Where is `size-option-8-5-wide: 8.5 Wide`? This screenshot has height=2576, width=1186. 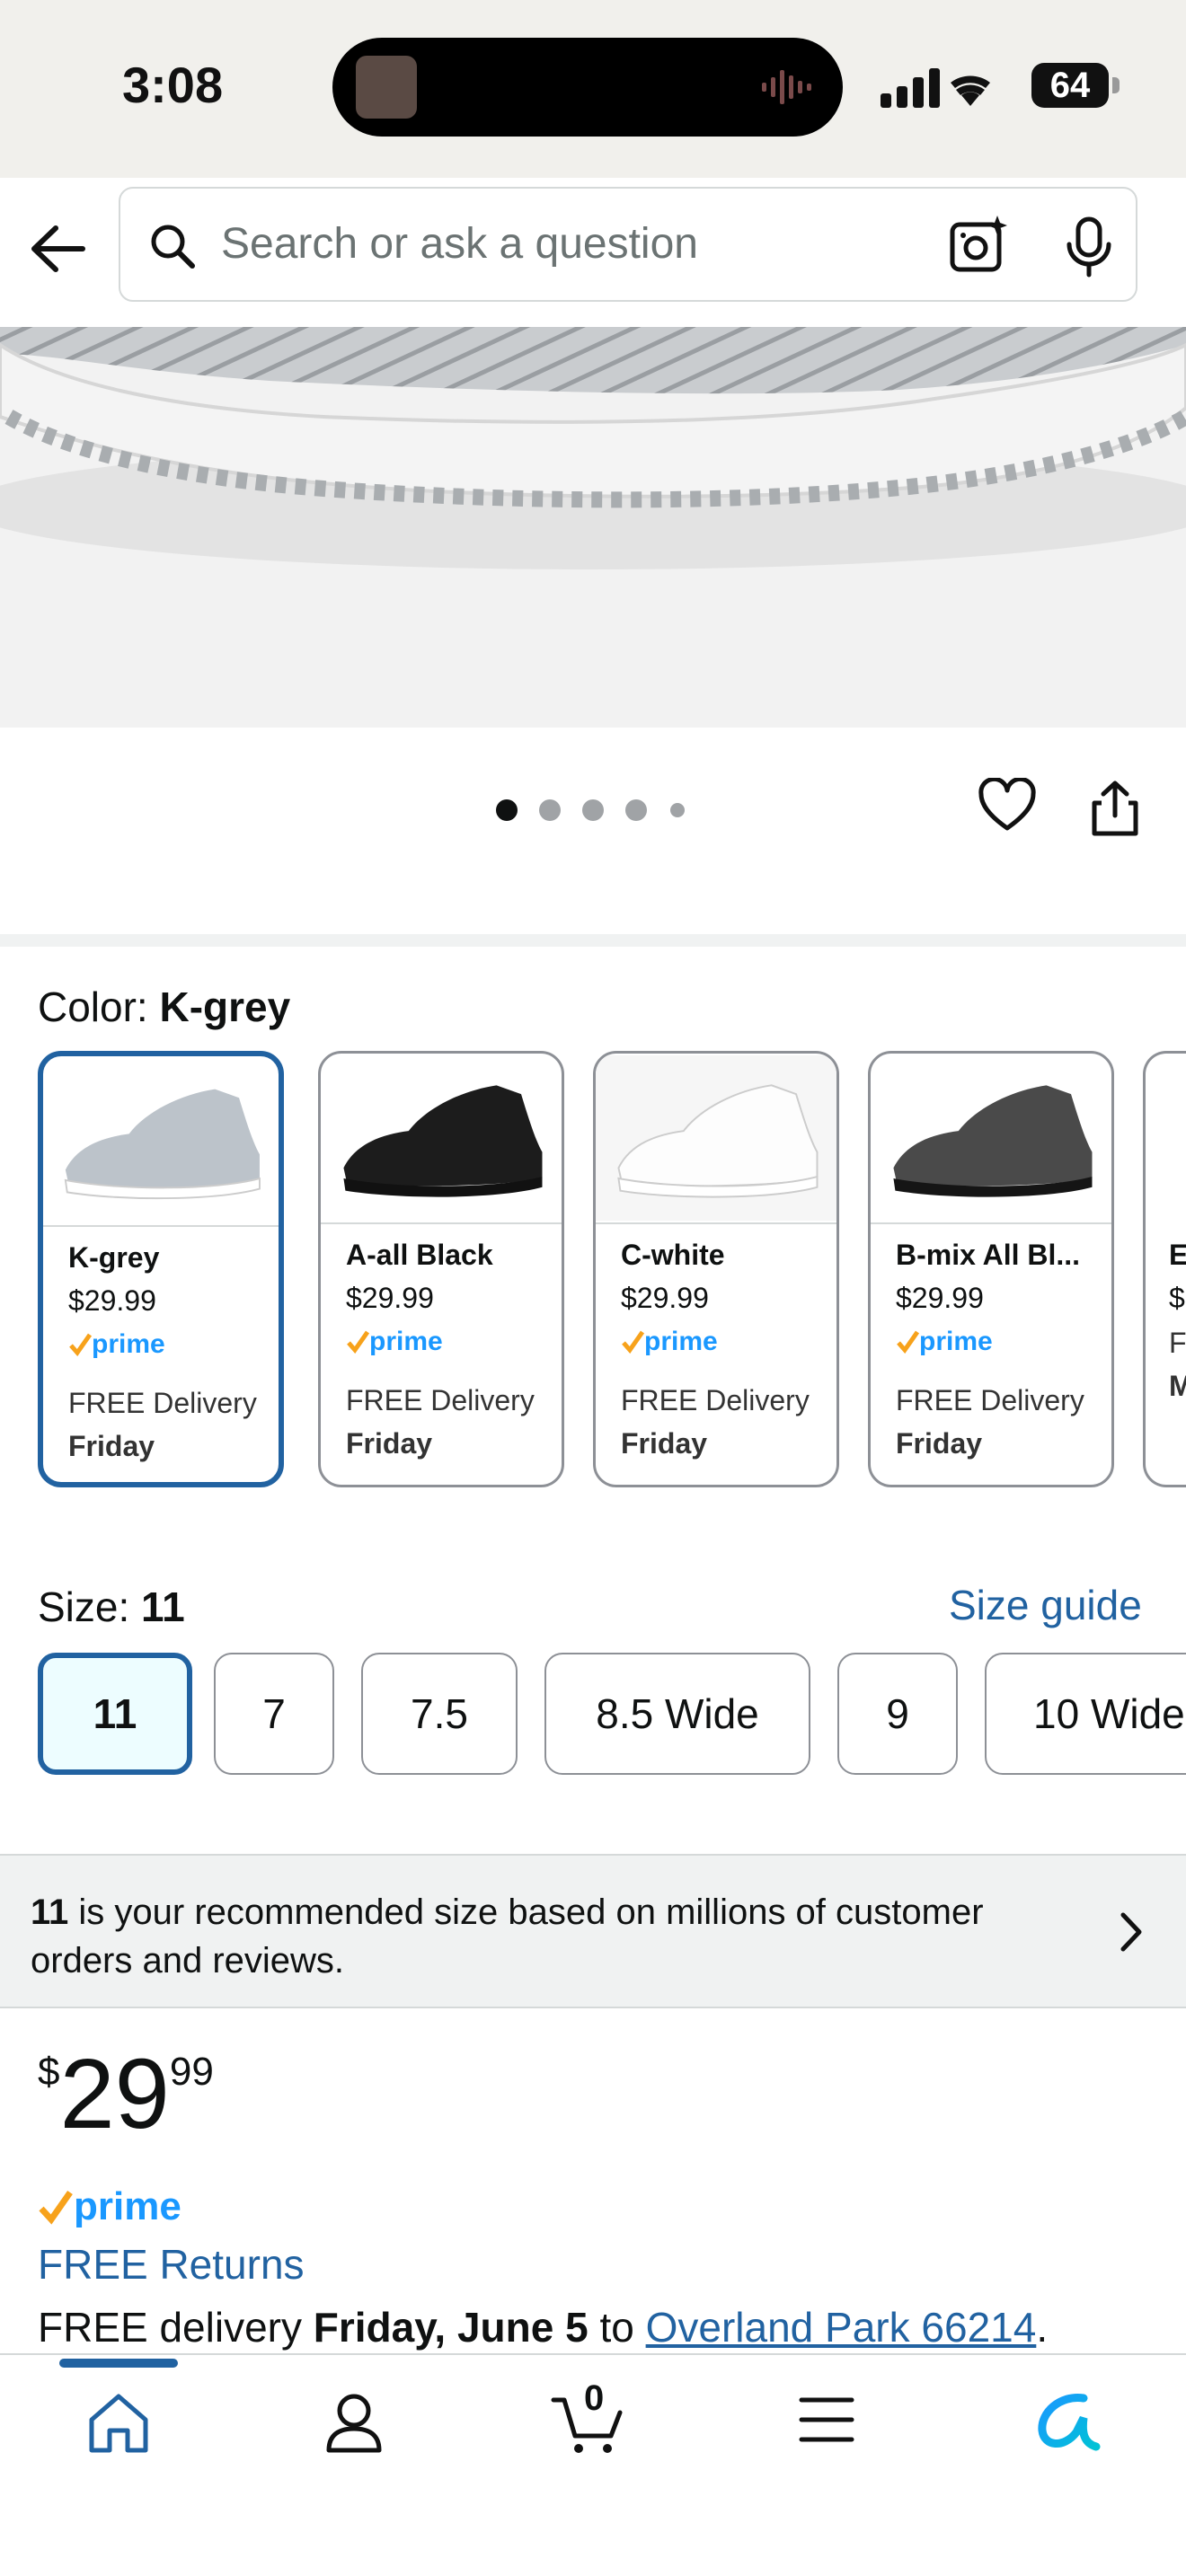 size-option-8-5-wide: 8.5 Wide is located at coordinates (677, 1714).